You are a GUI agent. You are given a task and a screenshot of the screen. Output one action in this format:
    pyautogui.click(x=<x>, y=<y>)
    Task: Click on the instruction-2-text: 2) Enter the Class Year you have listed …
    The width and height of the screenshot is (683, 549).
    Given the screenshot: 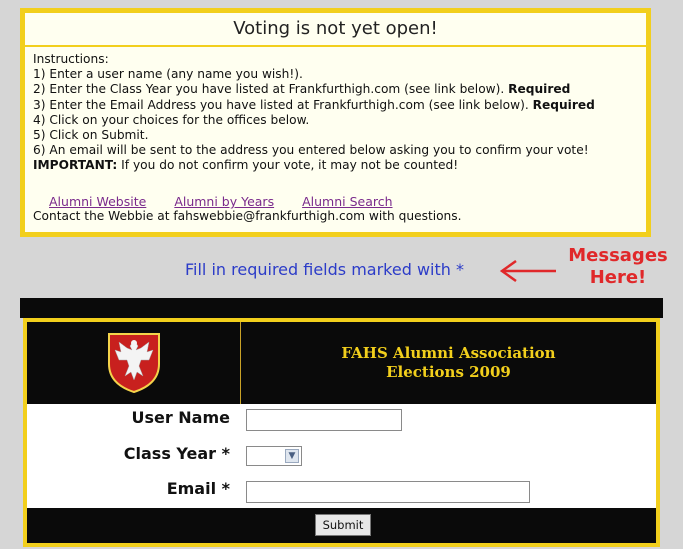 What is the action you would take?
    pyautogui.click(x=271, y=89)
    